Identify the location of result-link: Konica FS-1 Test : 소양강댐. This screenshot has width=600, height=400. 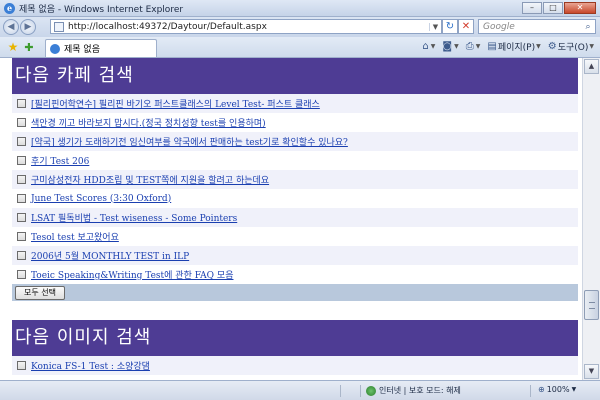
(90, 365).